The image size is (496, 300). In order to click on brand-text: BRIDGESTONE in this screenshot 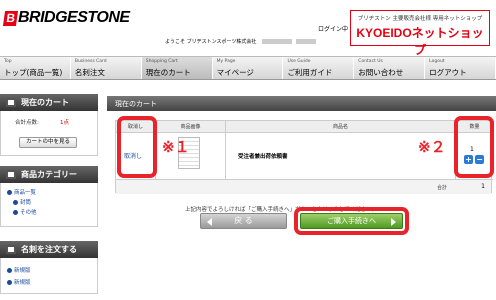, I will do `click(74, 17)`.